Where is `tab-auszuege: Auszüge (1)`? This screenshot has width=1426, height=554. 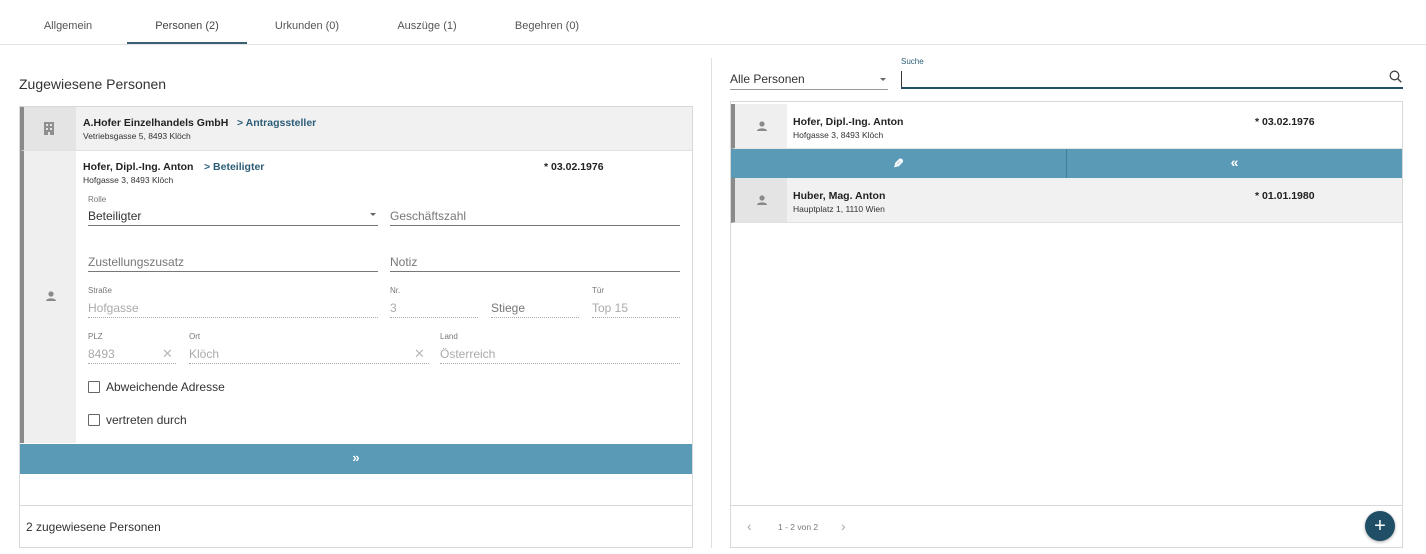 tab-auszuege: Auszüge (1) is located at coordinates (427, 22).